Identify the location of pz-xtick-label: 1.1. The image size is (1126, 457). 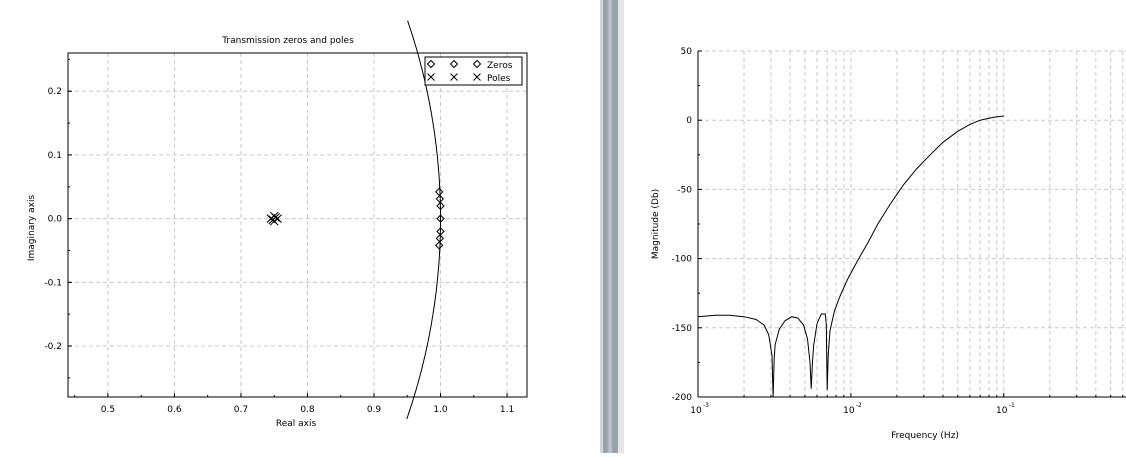
(507, 410).